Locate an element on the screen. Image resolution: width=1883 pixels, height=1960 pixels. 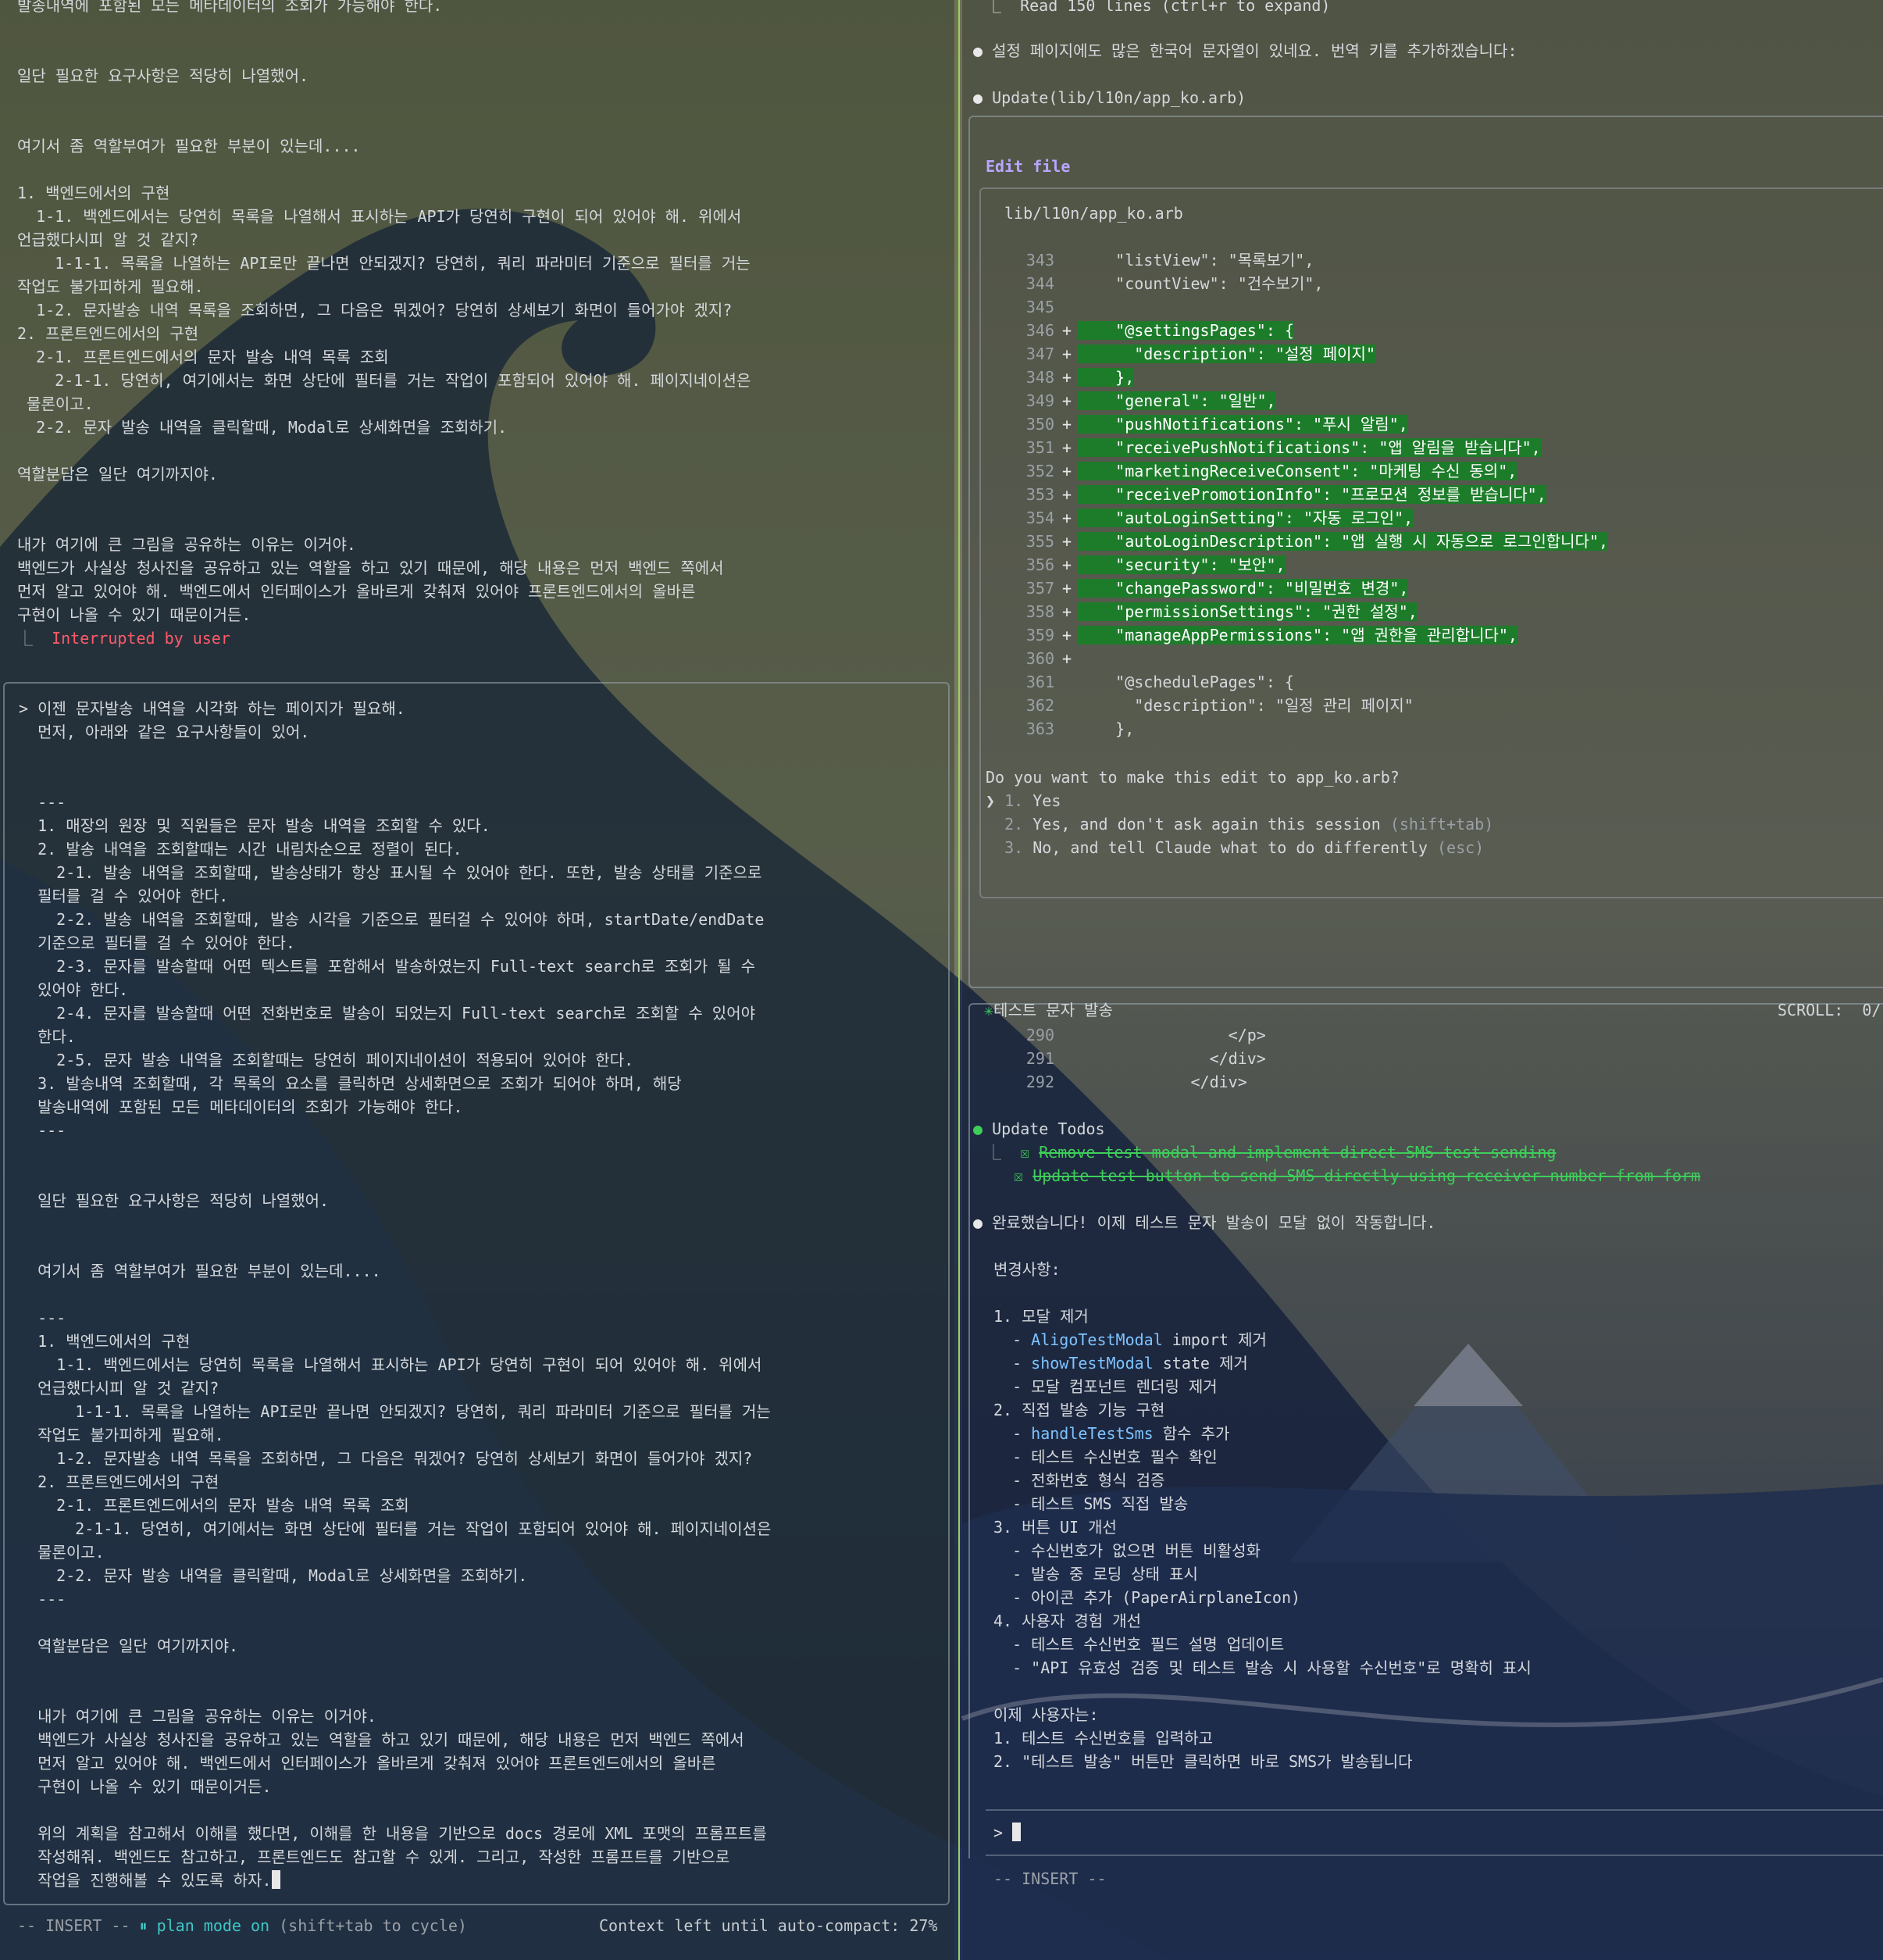
line-number: 361 is located at coordinates (1039, 682).